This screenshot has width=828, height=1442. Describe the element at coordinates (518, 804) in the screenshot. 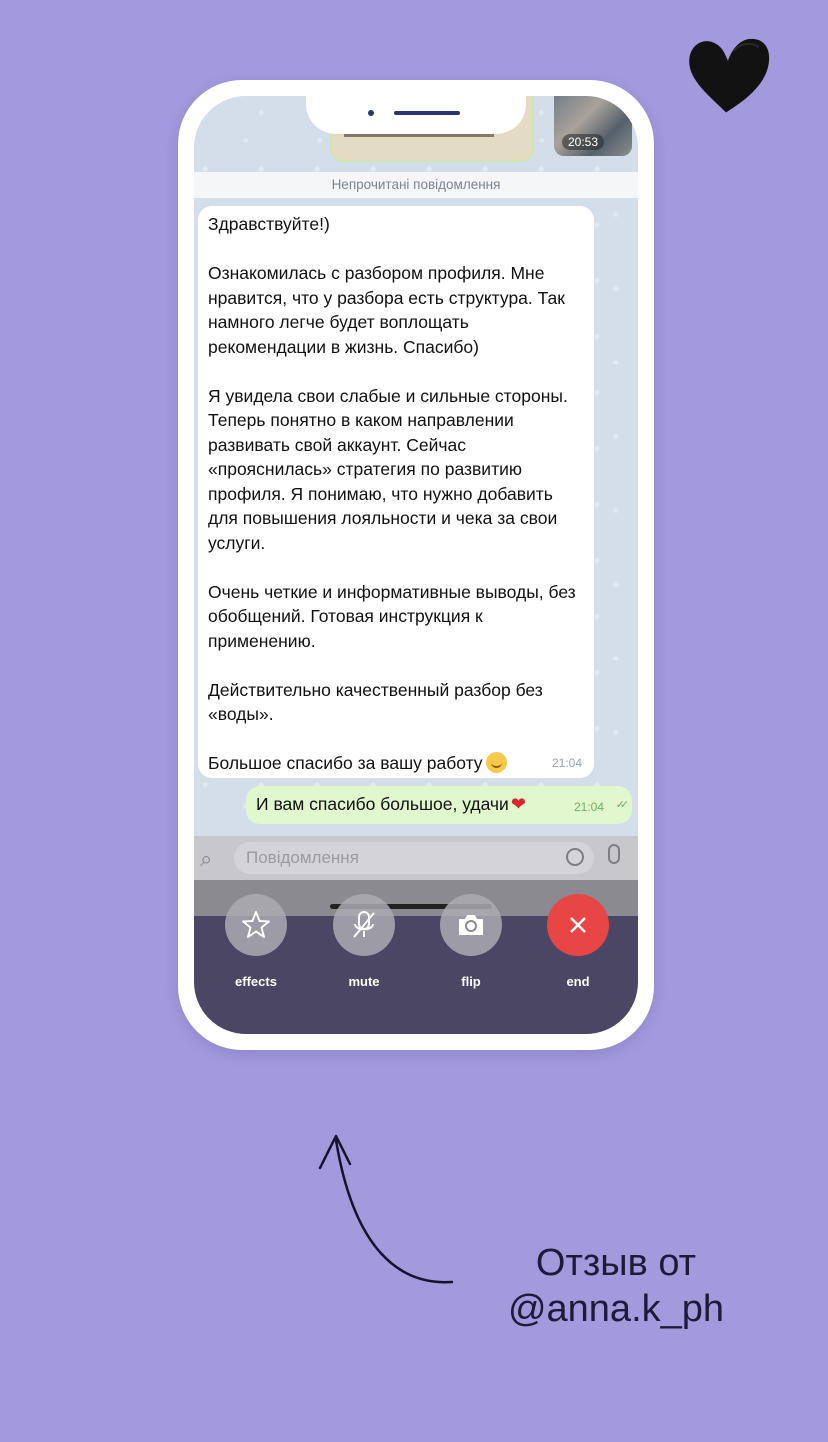

I see `red-heart-emoji-icon: ❤` at that location.